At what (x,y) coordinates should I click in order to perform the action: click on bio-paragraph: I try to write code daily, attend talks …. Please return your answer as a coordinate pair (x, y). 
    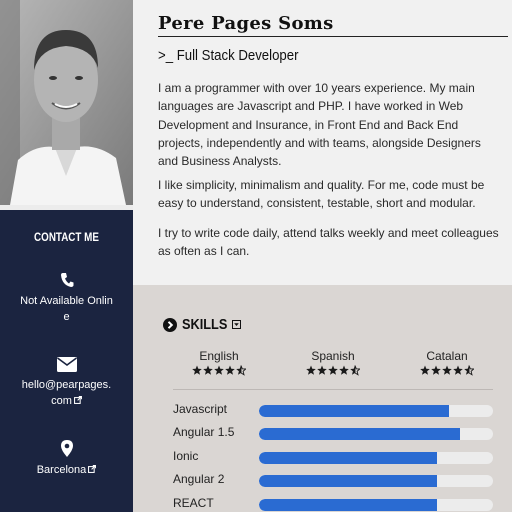
    Looking at the image, I should click on (328, 242).